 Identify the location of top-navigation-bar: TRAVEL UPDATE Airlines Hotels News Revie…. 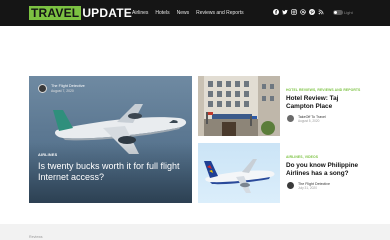
(195, 13).